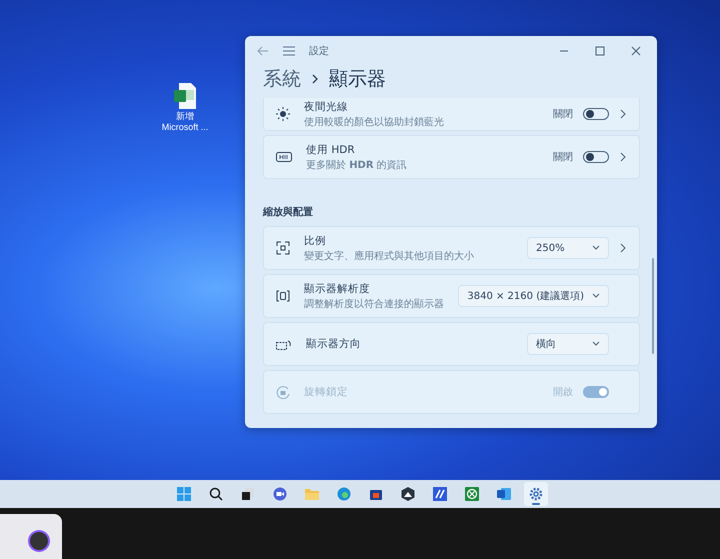 Image resolution: width=720 pixels, height=559 pixels. What do you see at coordinates (563, 392) in the screenshot?
I see `toggle-state-label: 開啟` at bounding box center [563, 392].